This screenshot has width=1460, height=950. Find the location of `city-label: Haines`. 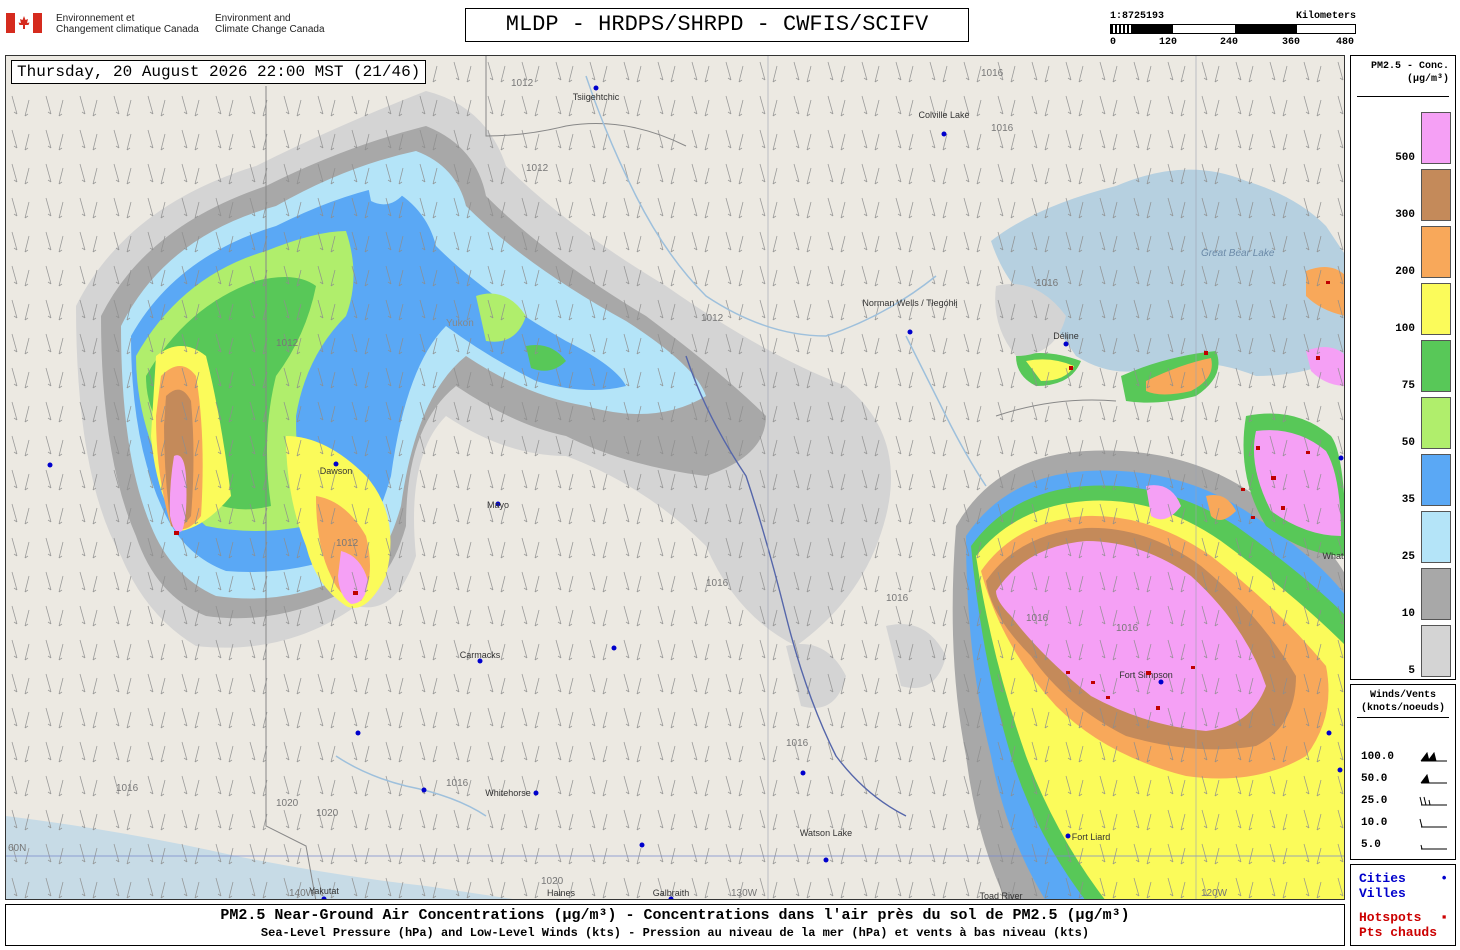

city-label: Haines is located at coordinates (561, 893).